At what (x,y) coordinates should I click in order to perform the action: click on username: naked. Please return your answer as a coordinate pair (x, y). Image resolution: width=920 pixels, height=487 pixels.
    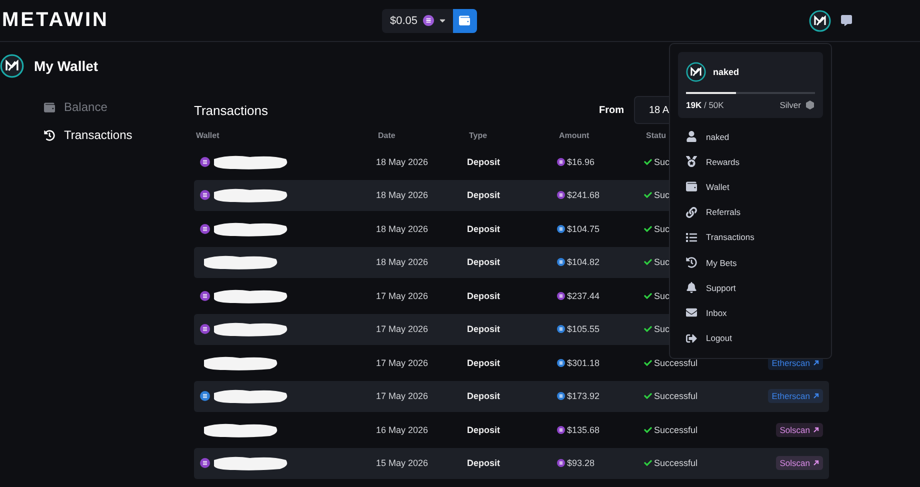
    Looking at the image, I should click on (726, 72).